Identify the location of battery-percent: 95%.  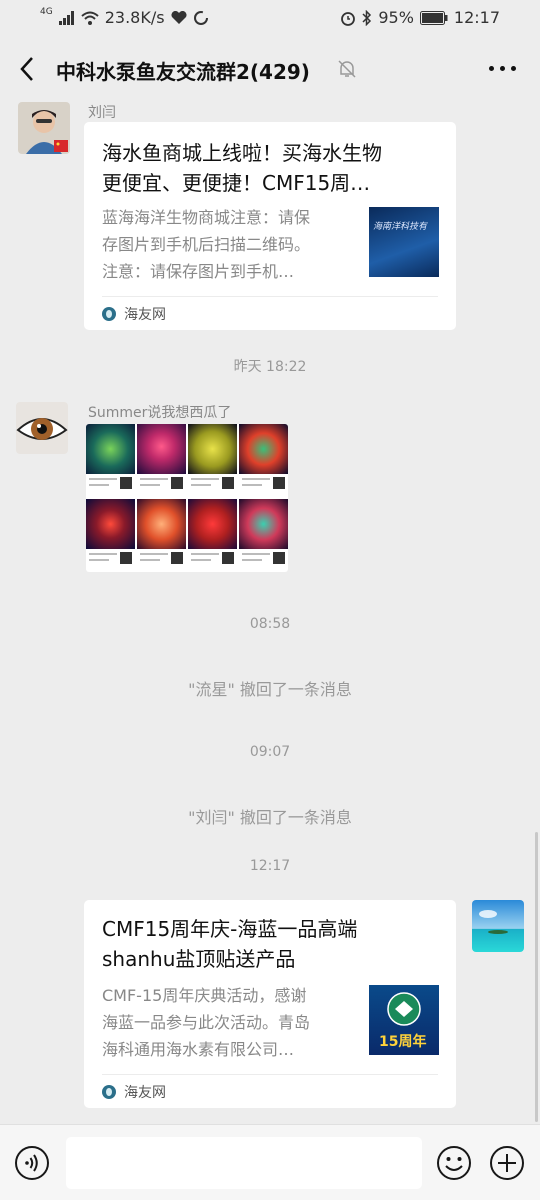
(396, 17).